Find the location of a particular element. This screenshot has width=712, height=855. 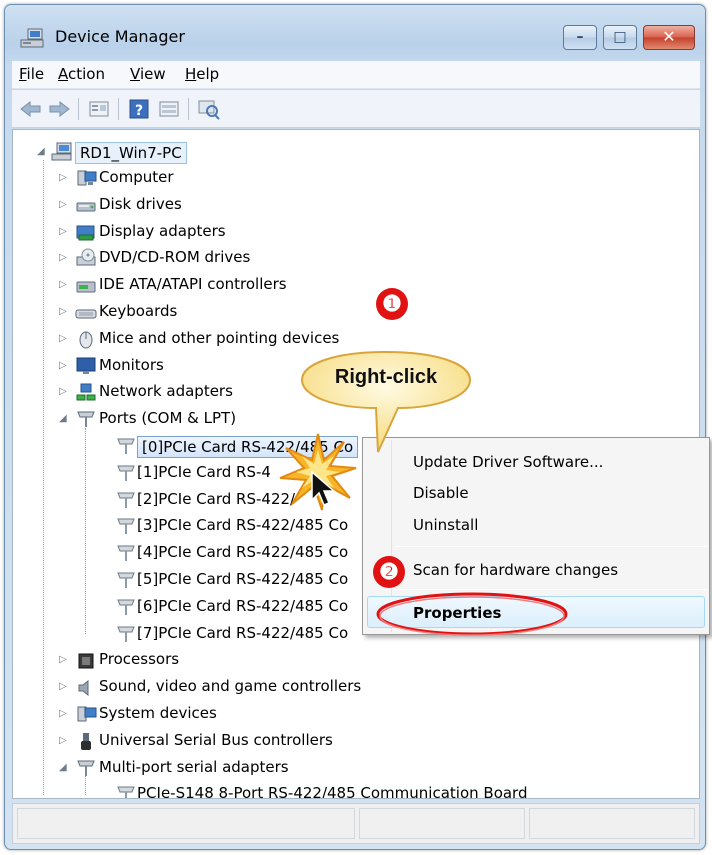

context-menu-item-disable: Disable is located at coordinates (441, 493).